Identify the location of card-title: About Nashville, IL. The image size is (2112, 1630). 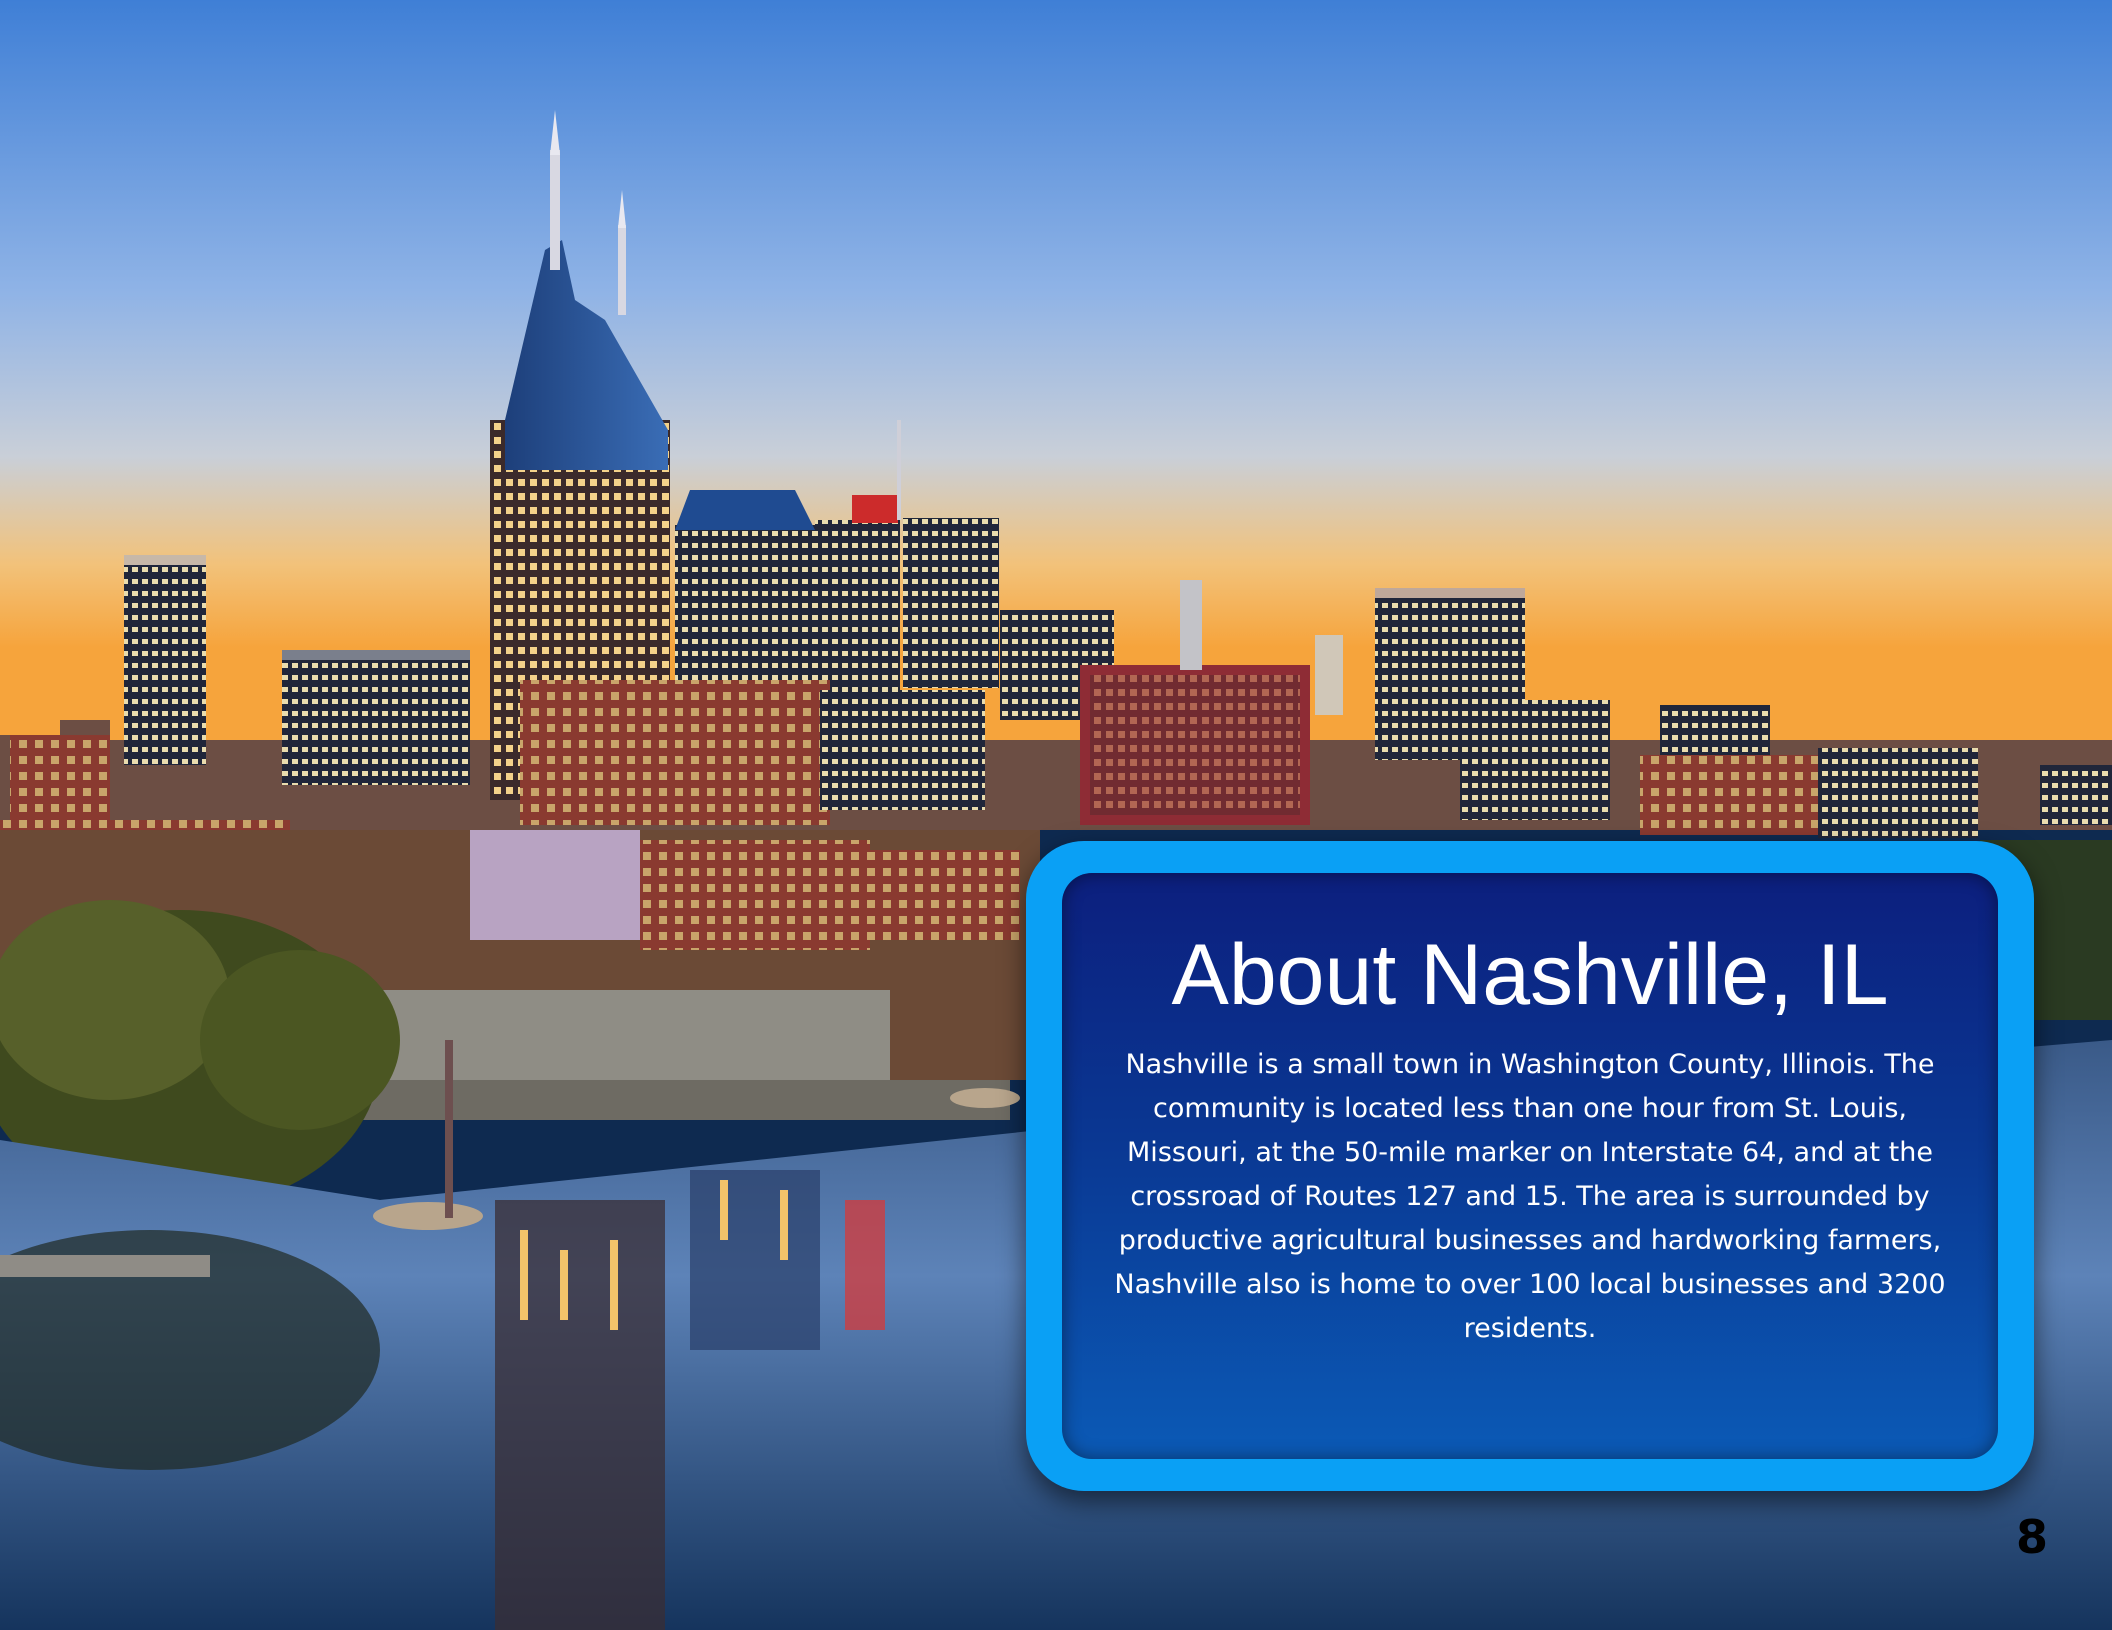
(1530, 975).